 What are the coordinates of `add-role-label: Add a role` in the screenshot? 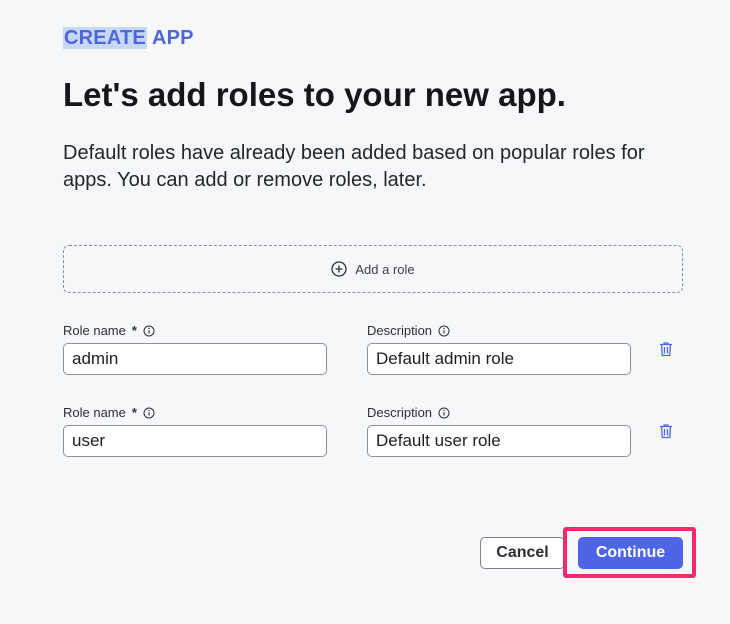 It's located at (385, 269).